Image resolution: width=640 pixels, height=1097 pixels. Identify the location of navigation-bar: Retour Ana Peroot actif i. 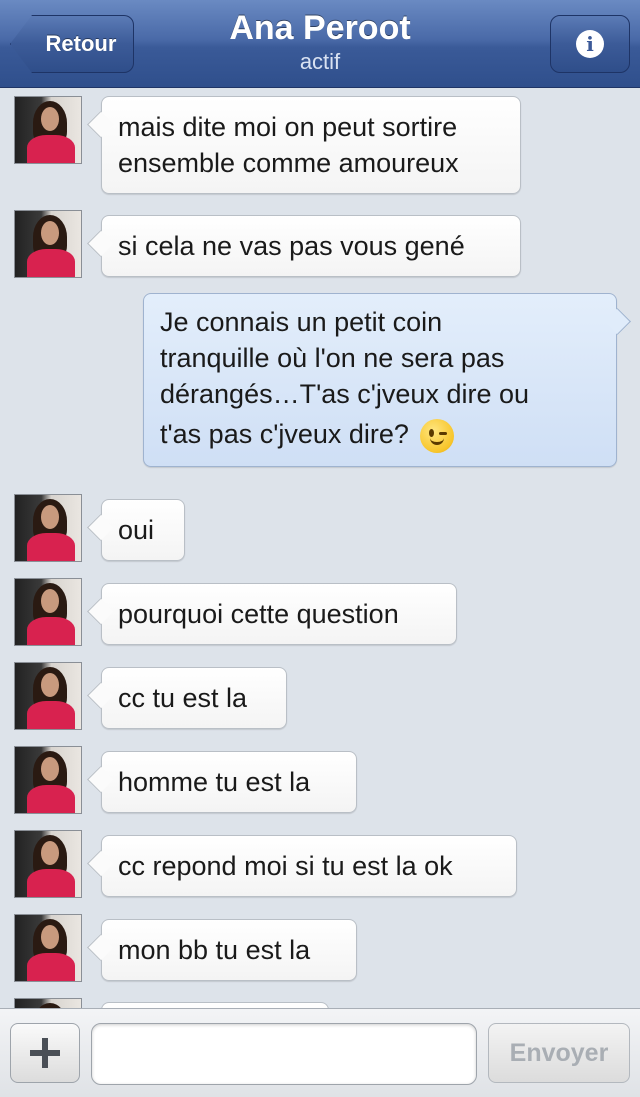
(320, 44).